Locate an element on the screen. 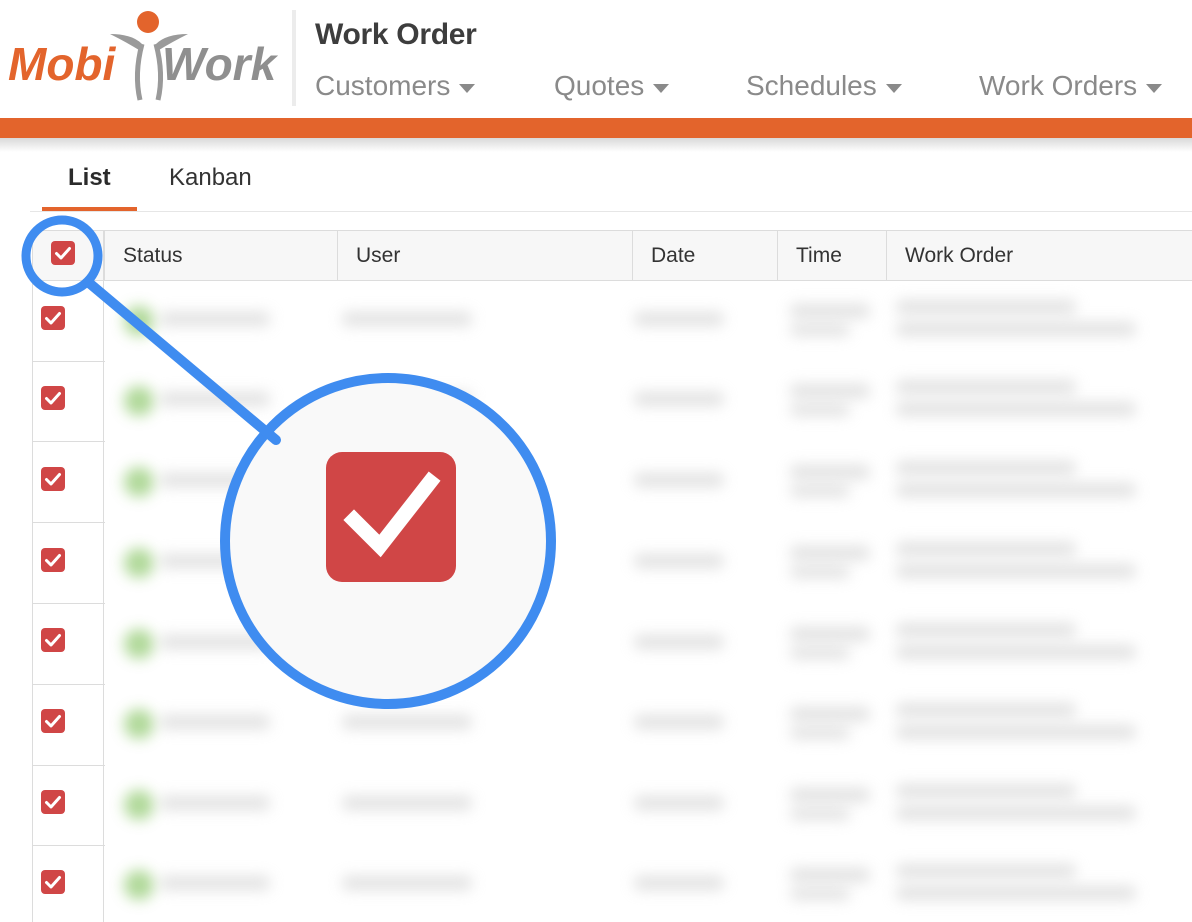 The width and height of the screenshot is (1192, 922). select-column is located at coordinates (68, 576).